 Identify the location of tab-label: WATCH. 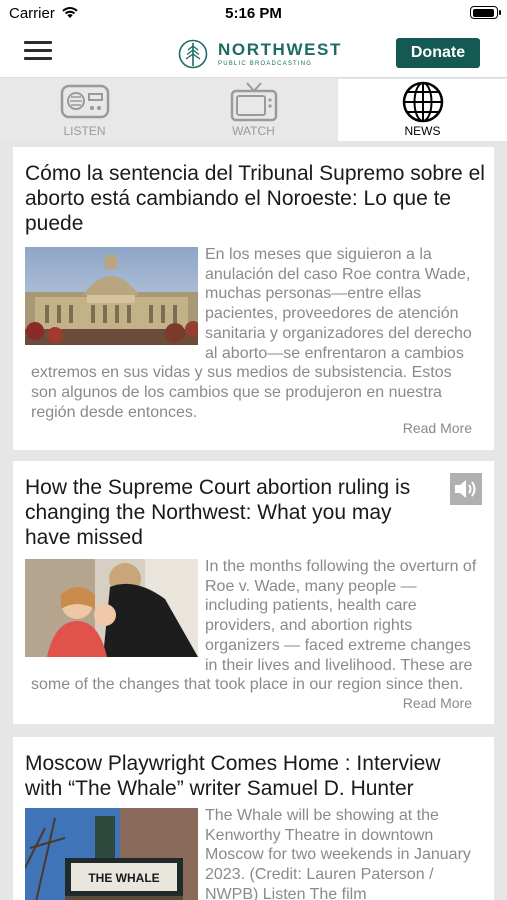
(253, 131).